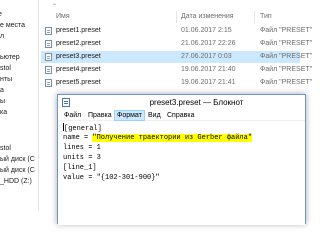 This screenshot has height=240, width=320. What do you see at coordinates (208, 82) in the screenshot?
I see `file-date: 19.06.2017 21:41` at bounding box center [208, 82].